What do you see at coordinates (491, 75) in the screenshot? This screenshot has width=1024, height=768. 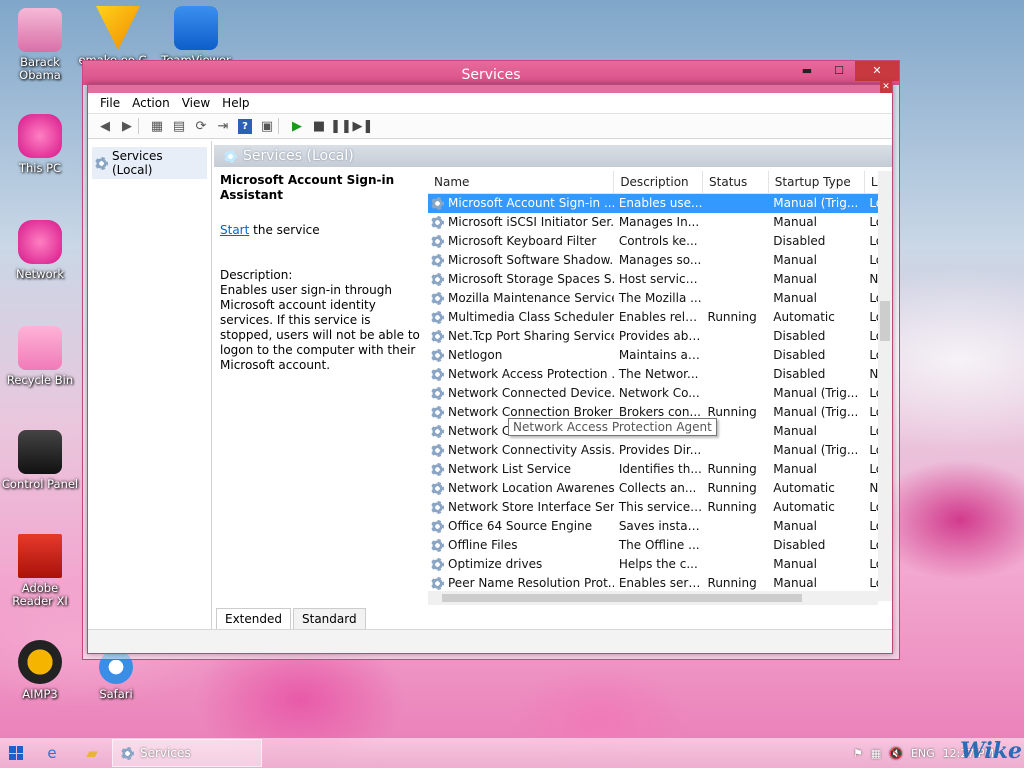 I see `background-window-title: Services` at bounding box center [491, 75].